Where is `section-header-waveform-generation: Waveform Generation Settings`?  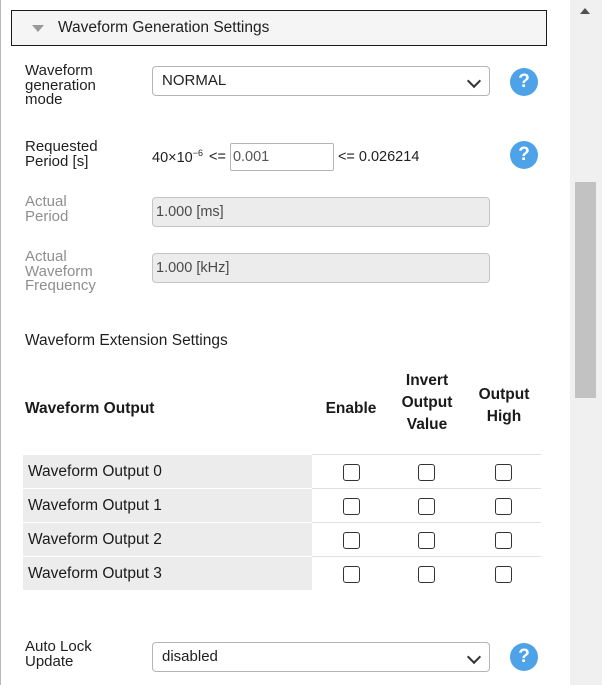 section-header-waveform-generation: Waveform Generation Settings is located at coordinates (279, 28).